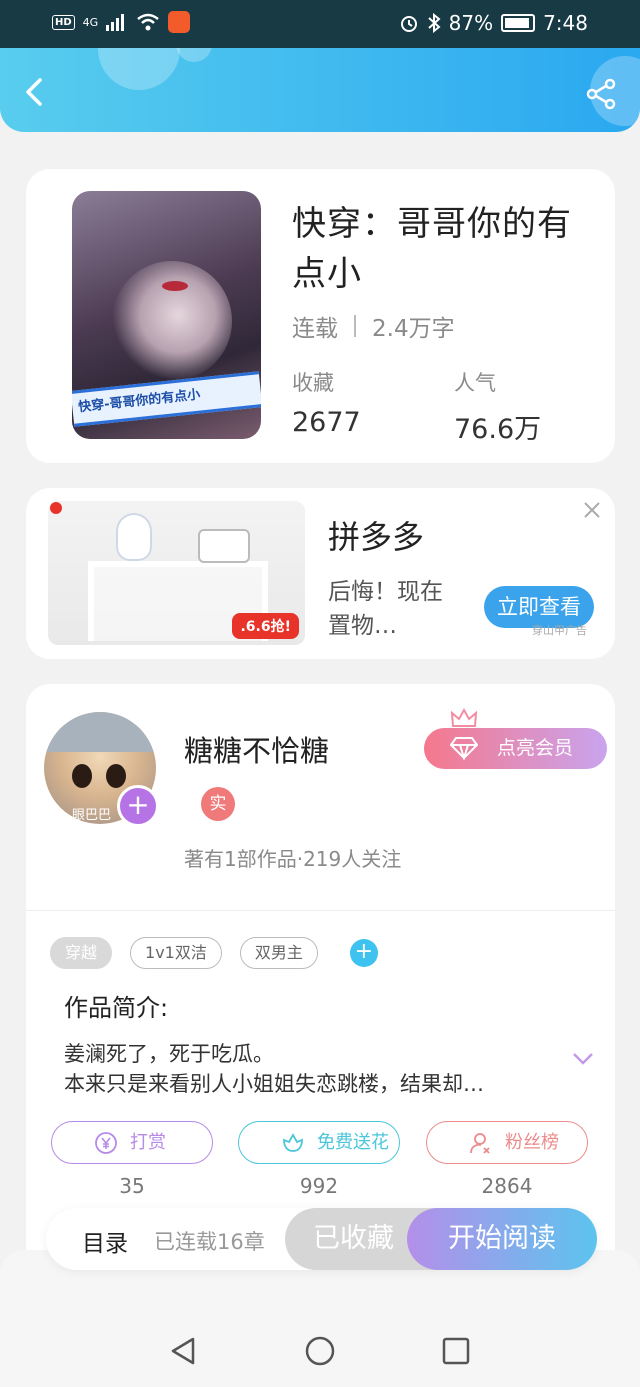 The height and width of the screenshot is (1387, 640). What do you see at coordinates (363, 953) in the screenshot?
I see `add-tag-button: +` at bounding box center [363, 953].